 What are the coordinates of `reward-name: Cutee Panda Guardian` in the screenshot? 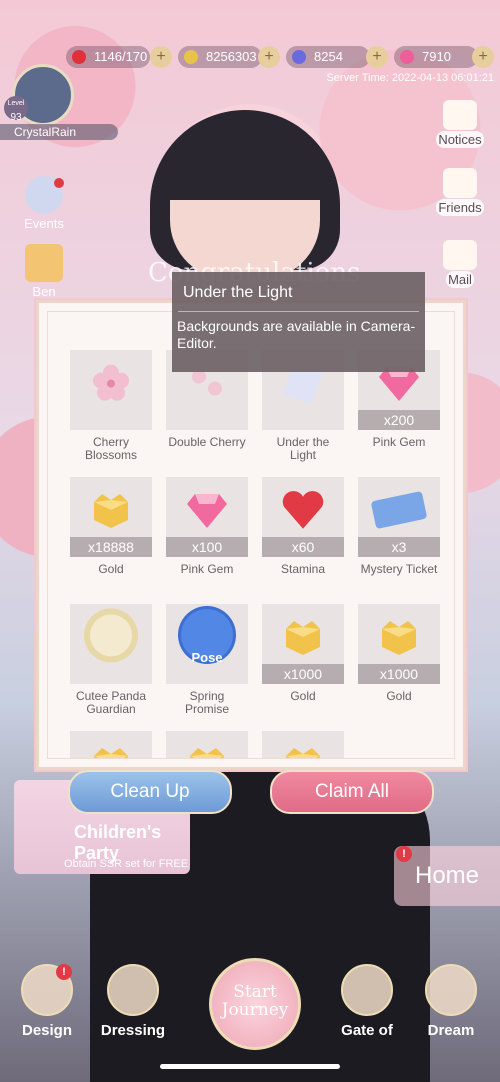 It's located at (111, 702).